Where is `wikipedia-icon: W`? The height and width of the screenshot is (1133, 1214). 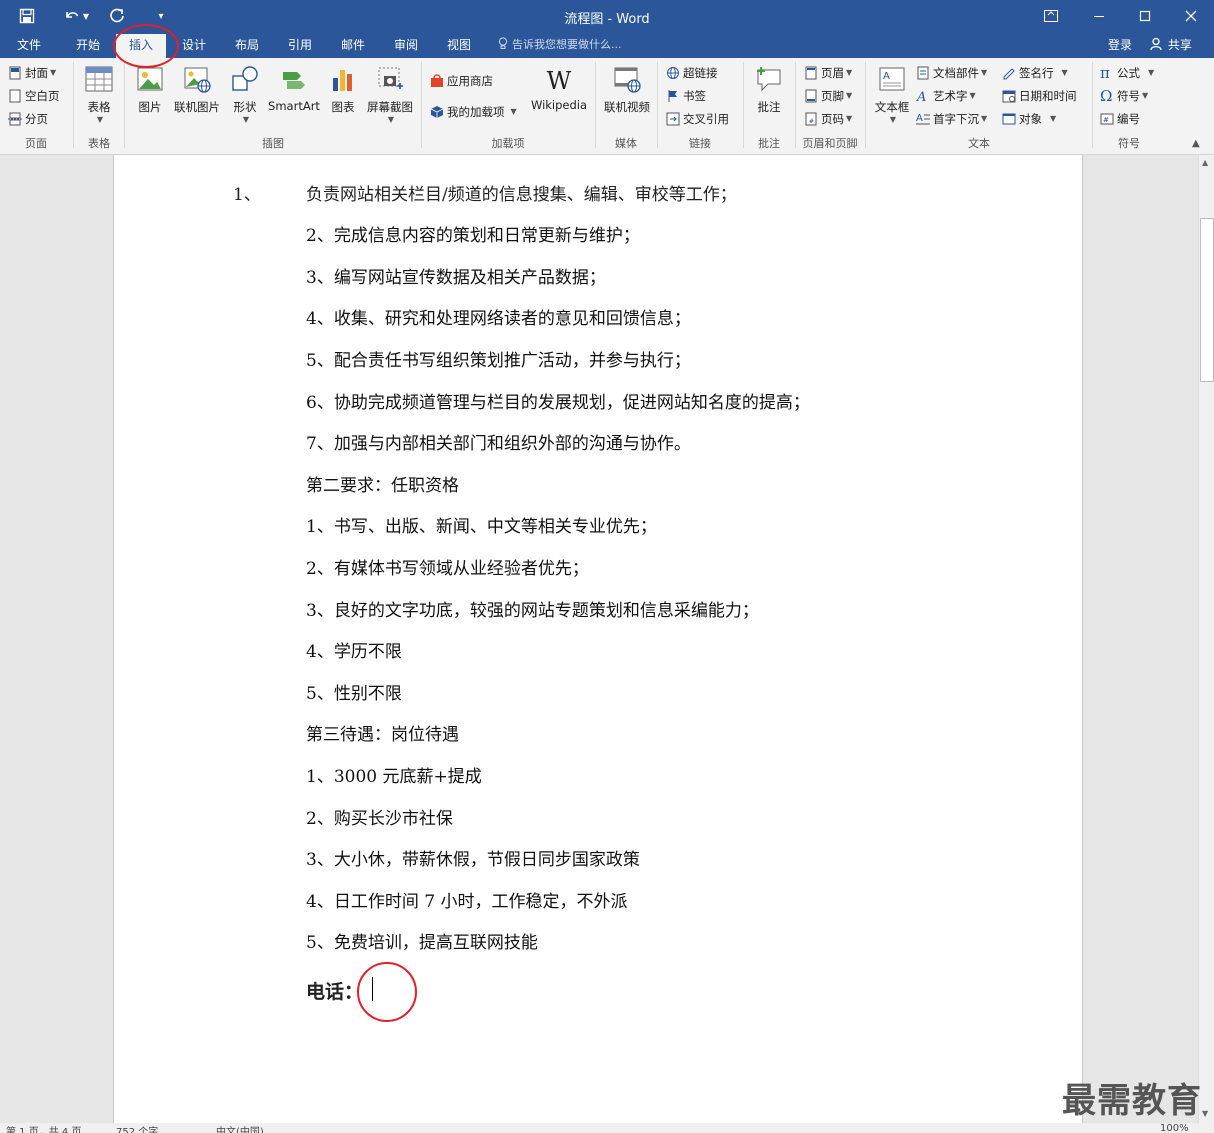
wikipedia-icon: W is located at coordinates (559, 81).